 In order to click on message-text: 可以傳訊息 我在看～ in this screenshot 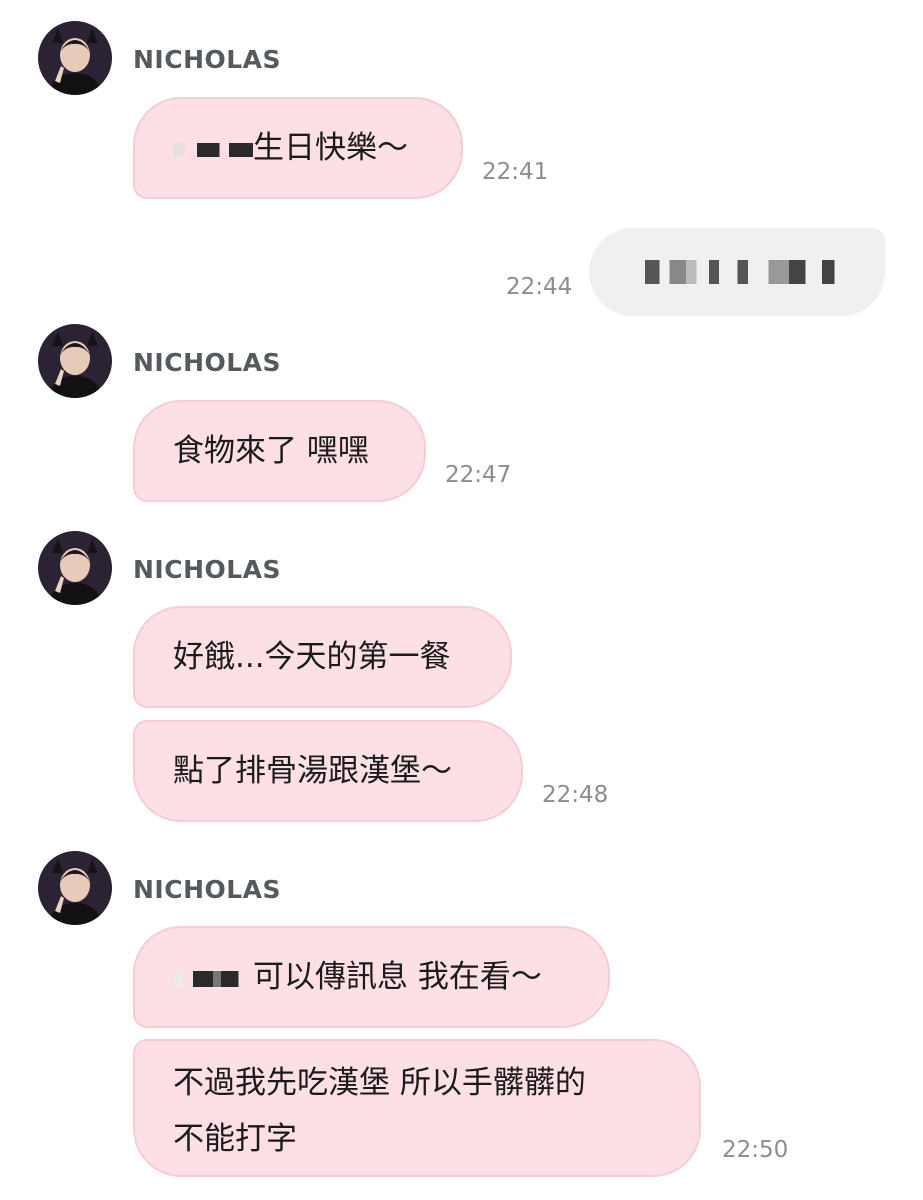, I will do `click(397, 977)`.